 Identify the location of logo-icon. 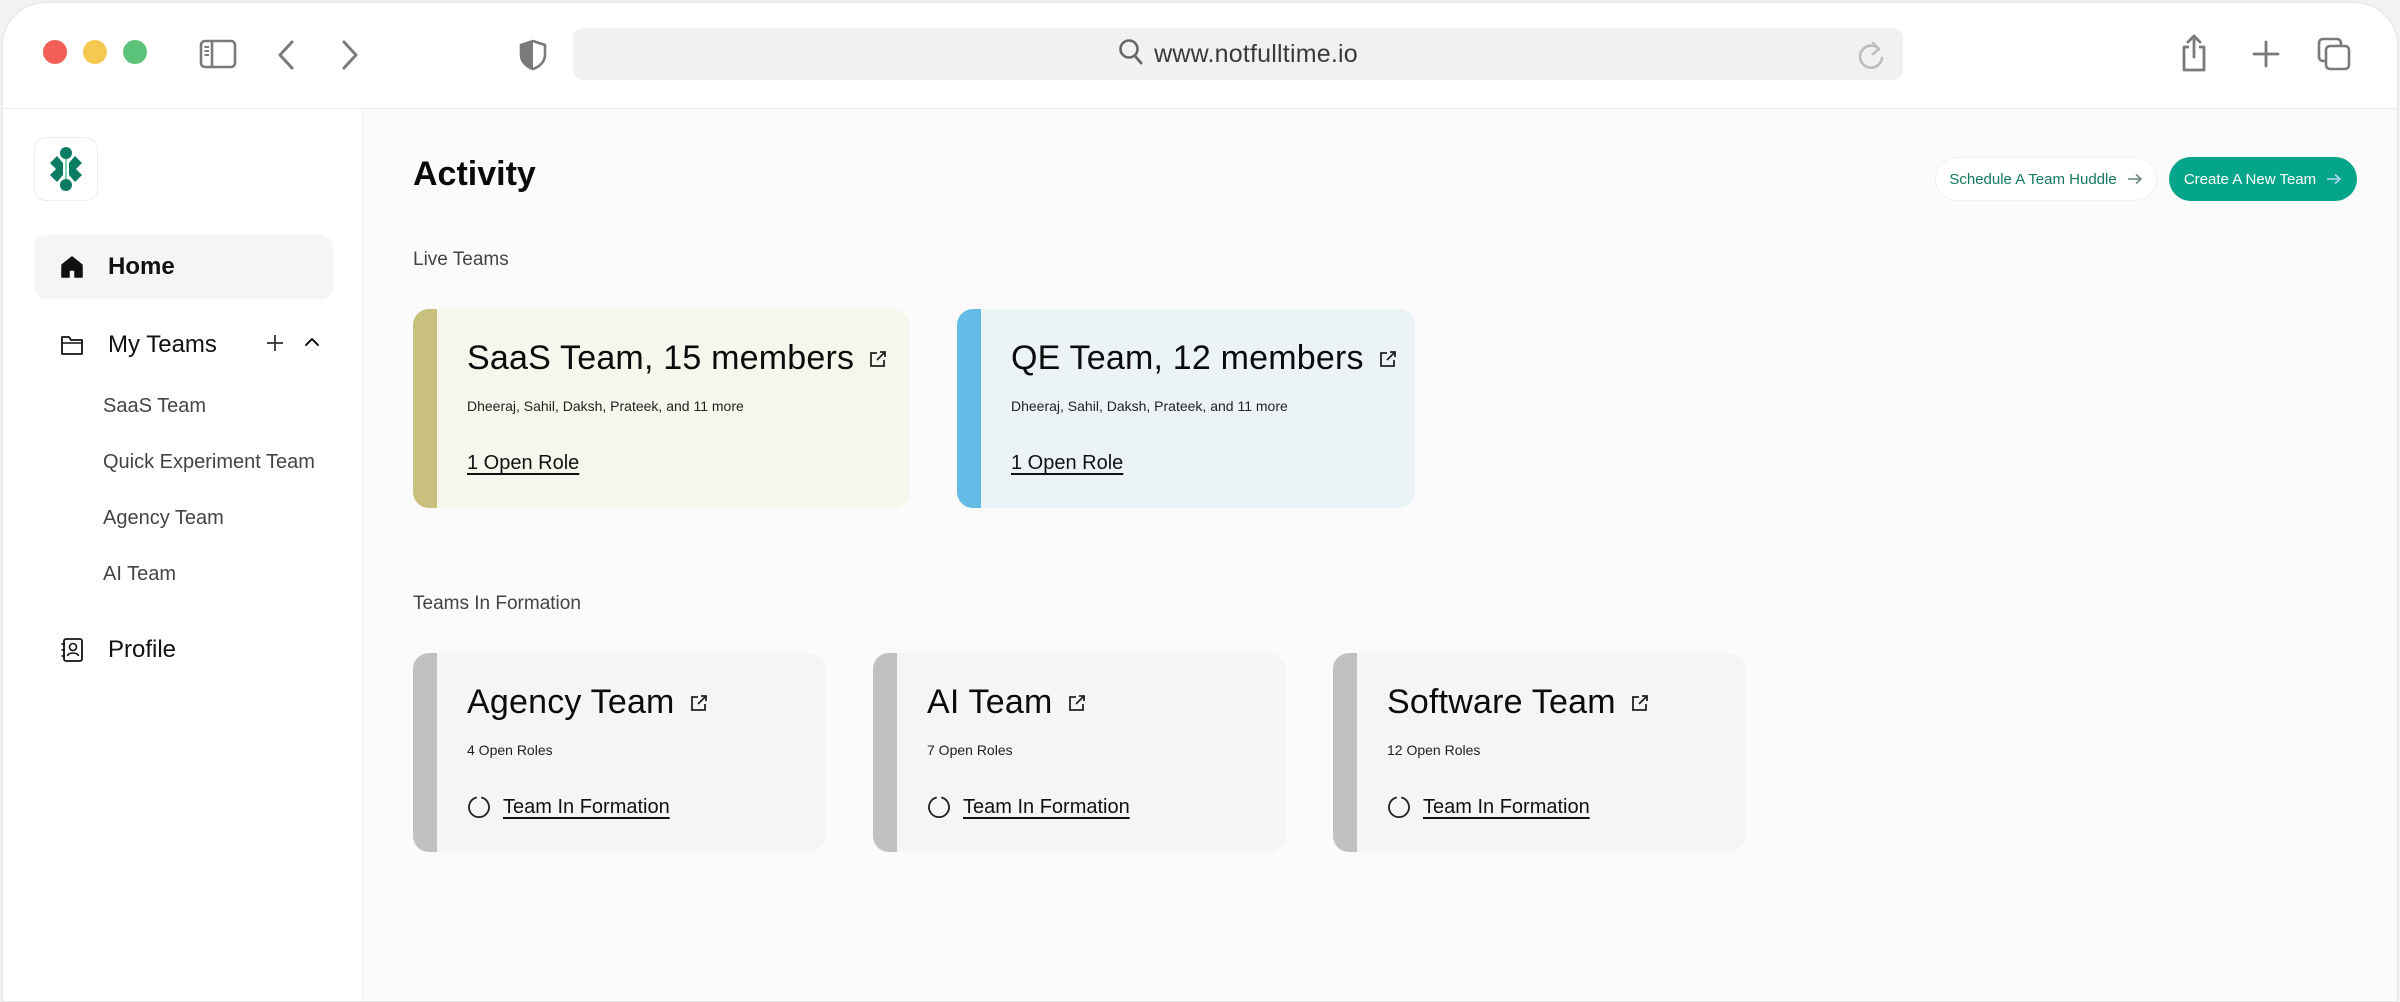
(66, 169).